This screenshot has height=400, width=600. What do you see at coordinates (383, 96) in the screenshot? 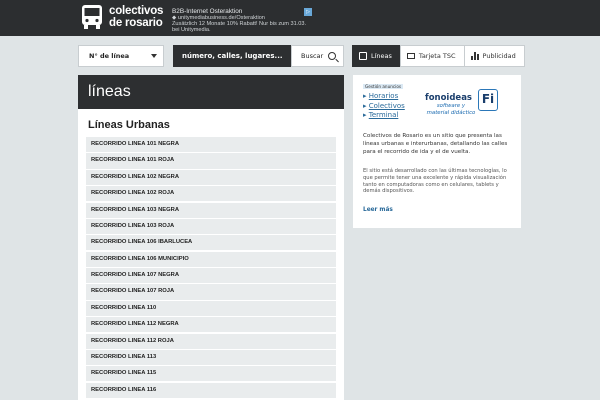
I see `link-horarios: Horarios` at bounding box center [383, 96].